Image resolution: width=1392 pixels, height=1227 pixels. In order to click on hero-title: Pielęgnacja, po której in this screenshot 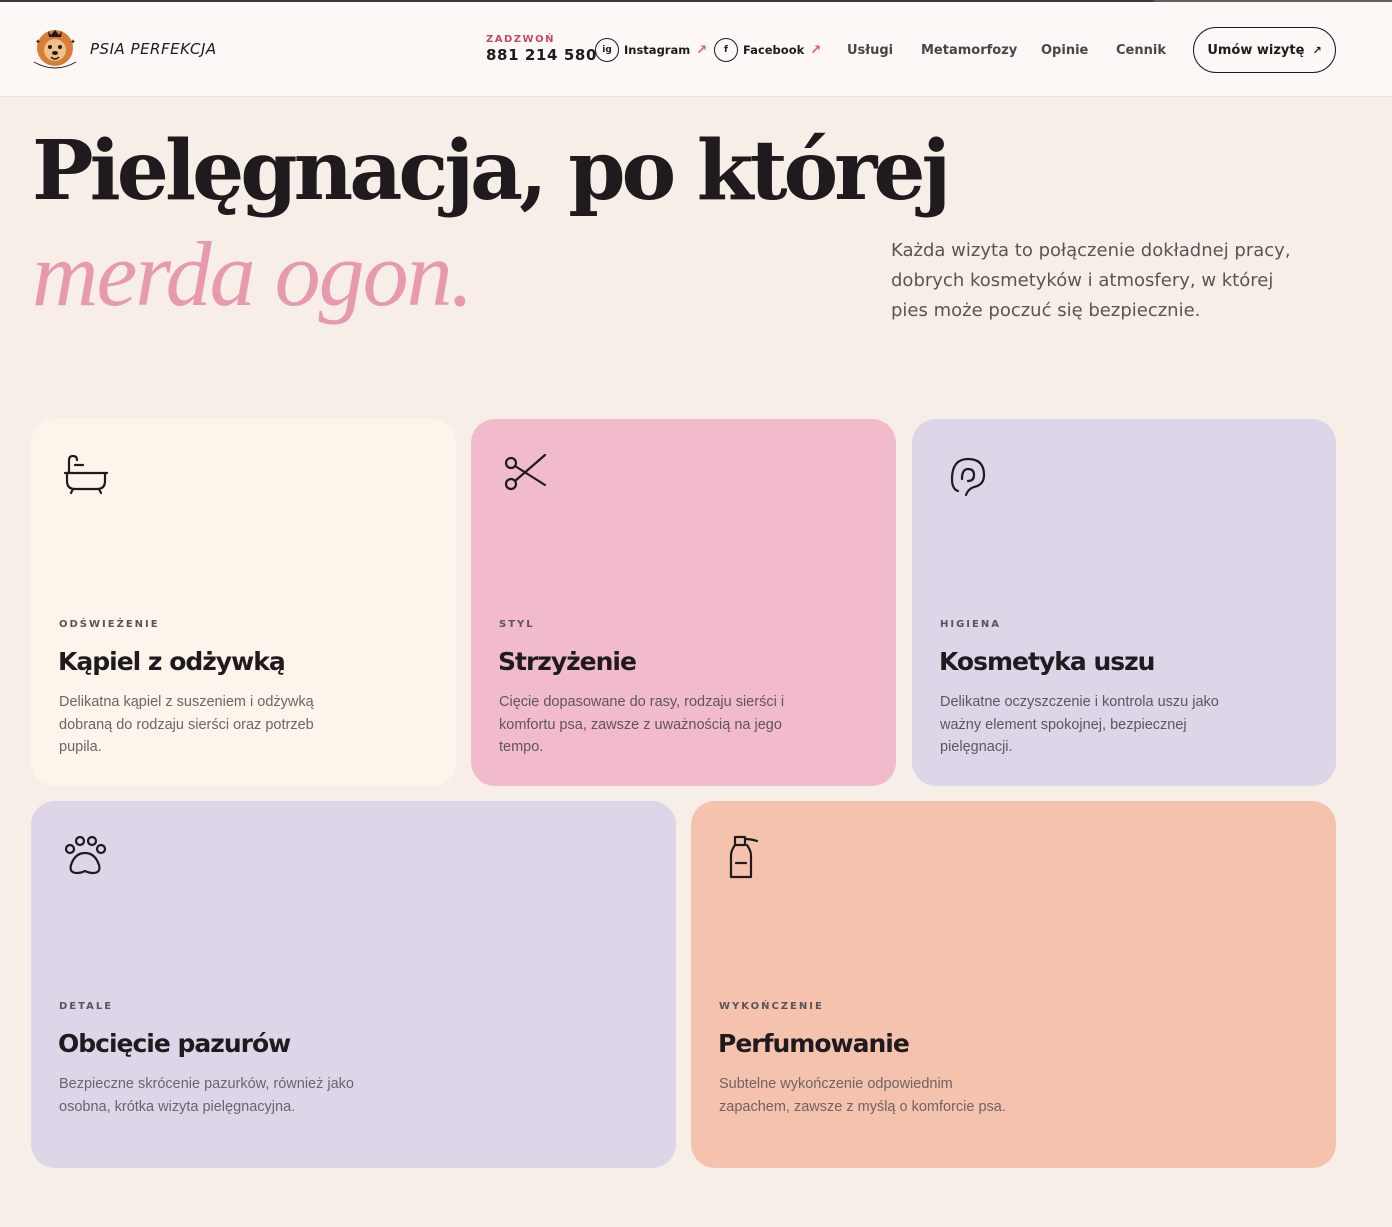, I will do `click(491, 171)`.